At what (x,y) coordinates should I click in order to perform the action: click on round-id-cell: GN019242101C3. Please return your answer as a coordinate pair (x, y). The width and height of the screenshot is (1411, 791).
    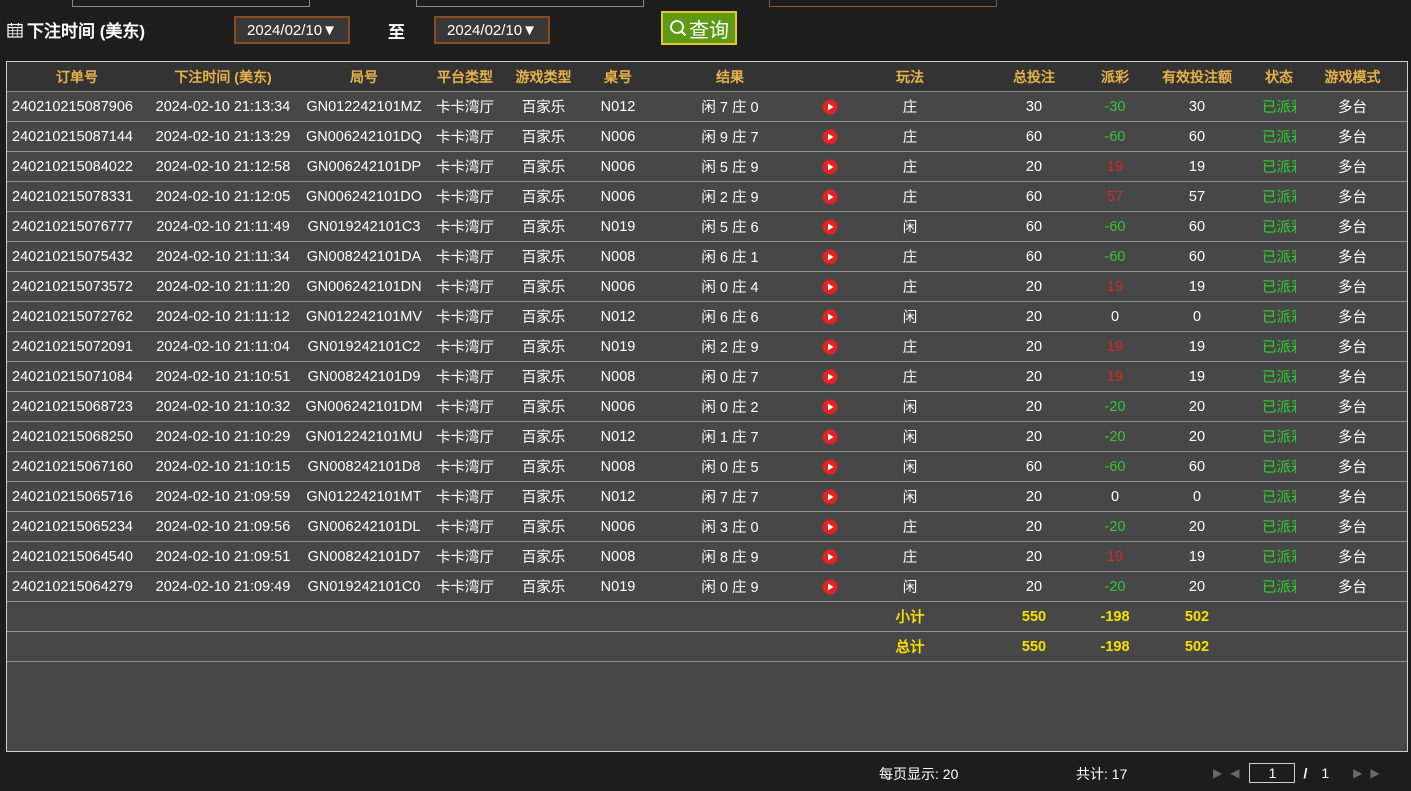
    Looking at the image, I should click on (364, 226).